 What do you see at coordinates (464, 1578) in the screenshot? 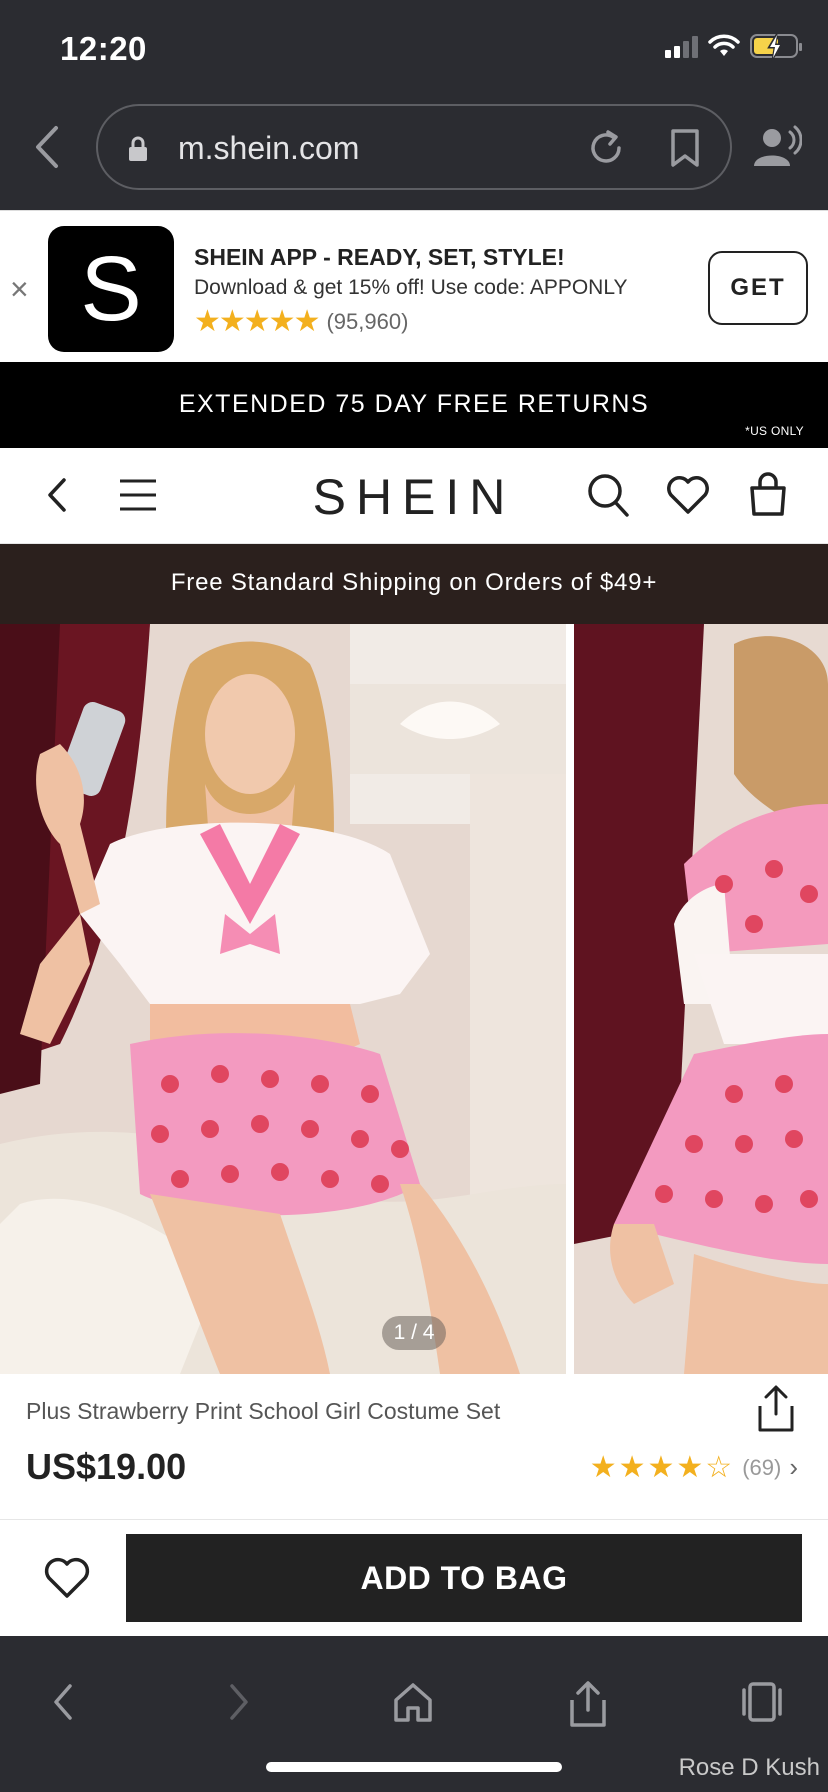
I see `add-to-bag-button: ADD TO BAG` at bounding box center [464, 1578].